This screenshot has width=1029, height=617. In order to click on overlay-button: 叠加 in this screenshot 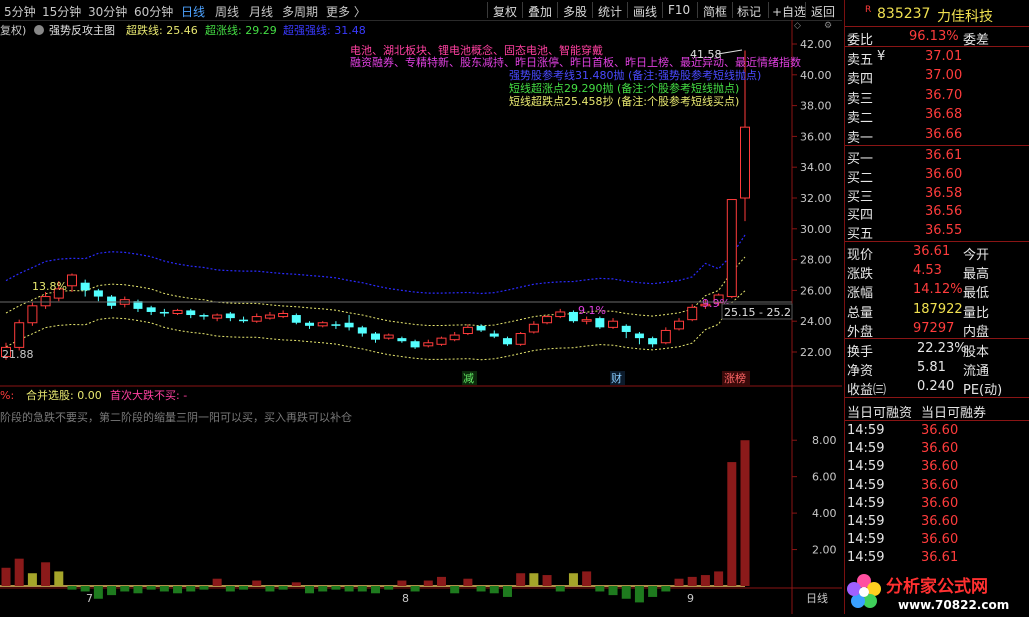, I will do `click(540, 11)`.